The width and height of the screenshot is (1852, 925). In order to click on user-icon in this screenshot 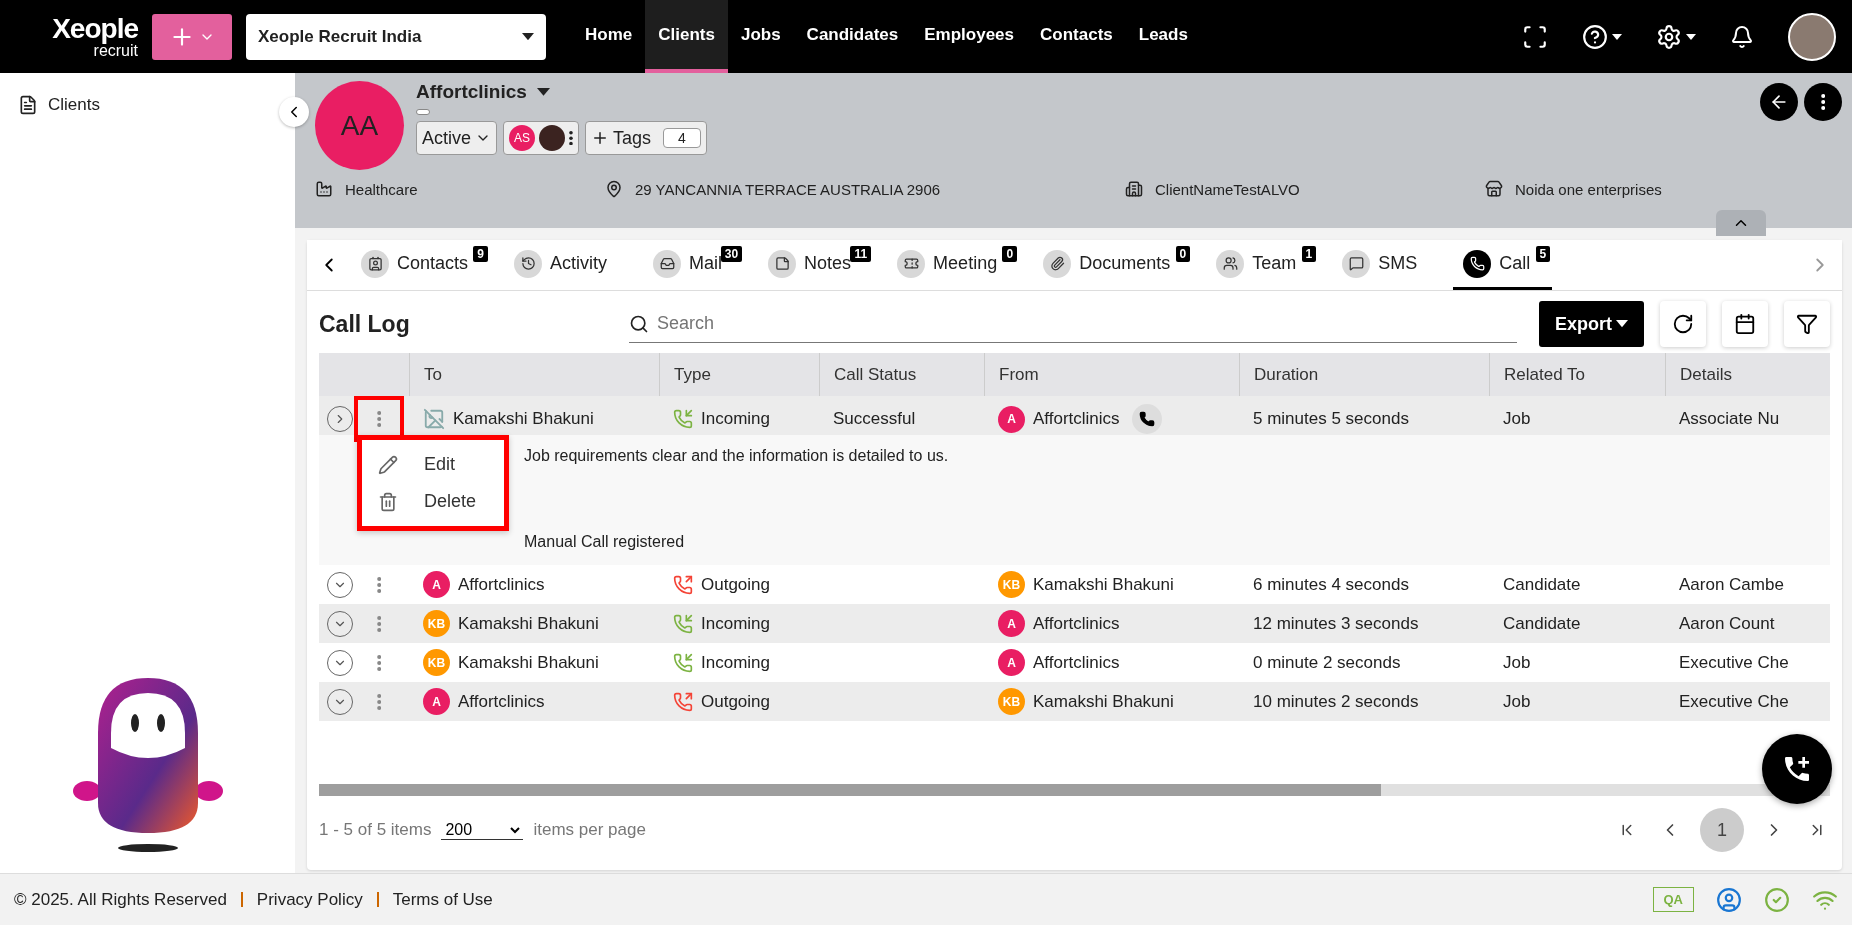, I will do `click(1729, 899)`.